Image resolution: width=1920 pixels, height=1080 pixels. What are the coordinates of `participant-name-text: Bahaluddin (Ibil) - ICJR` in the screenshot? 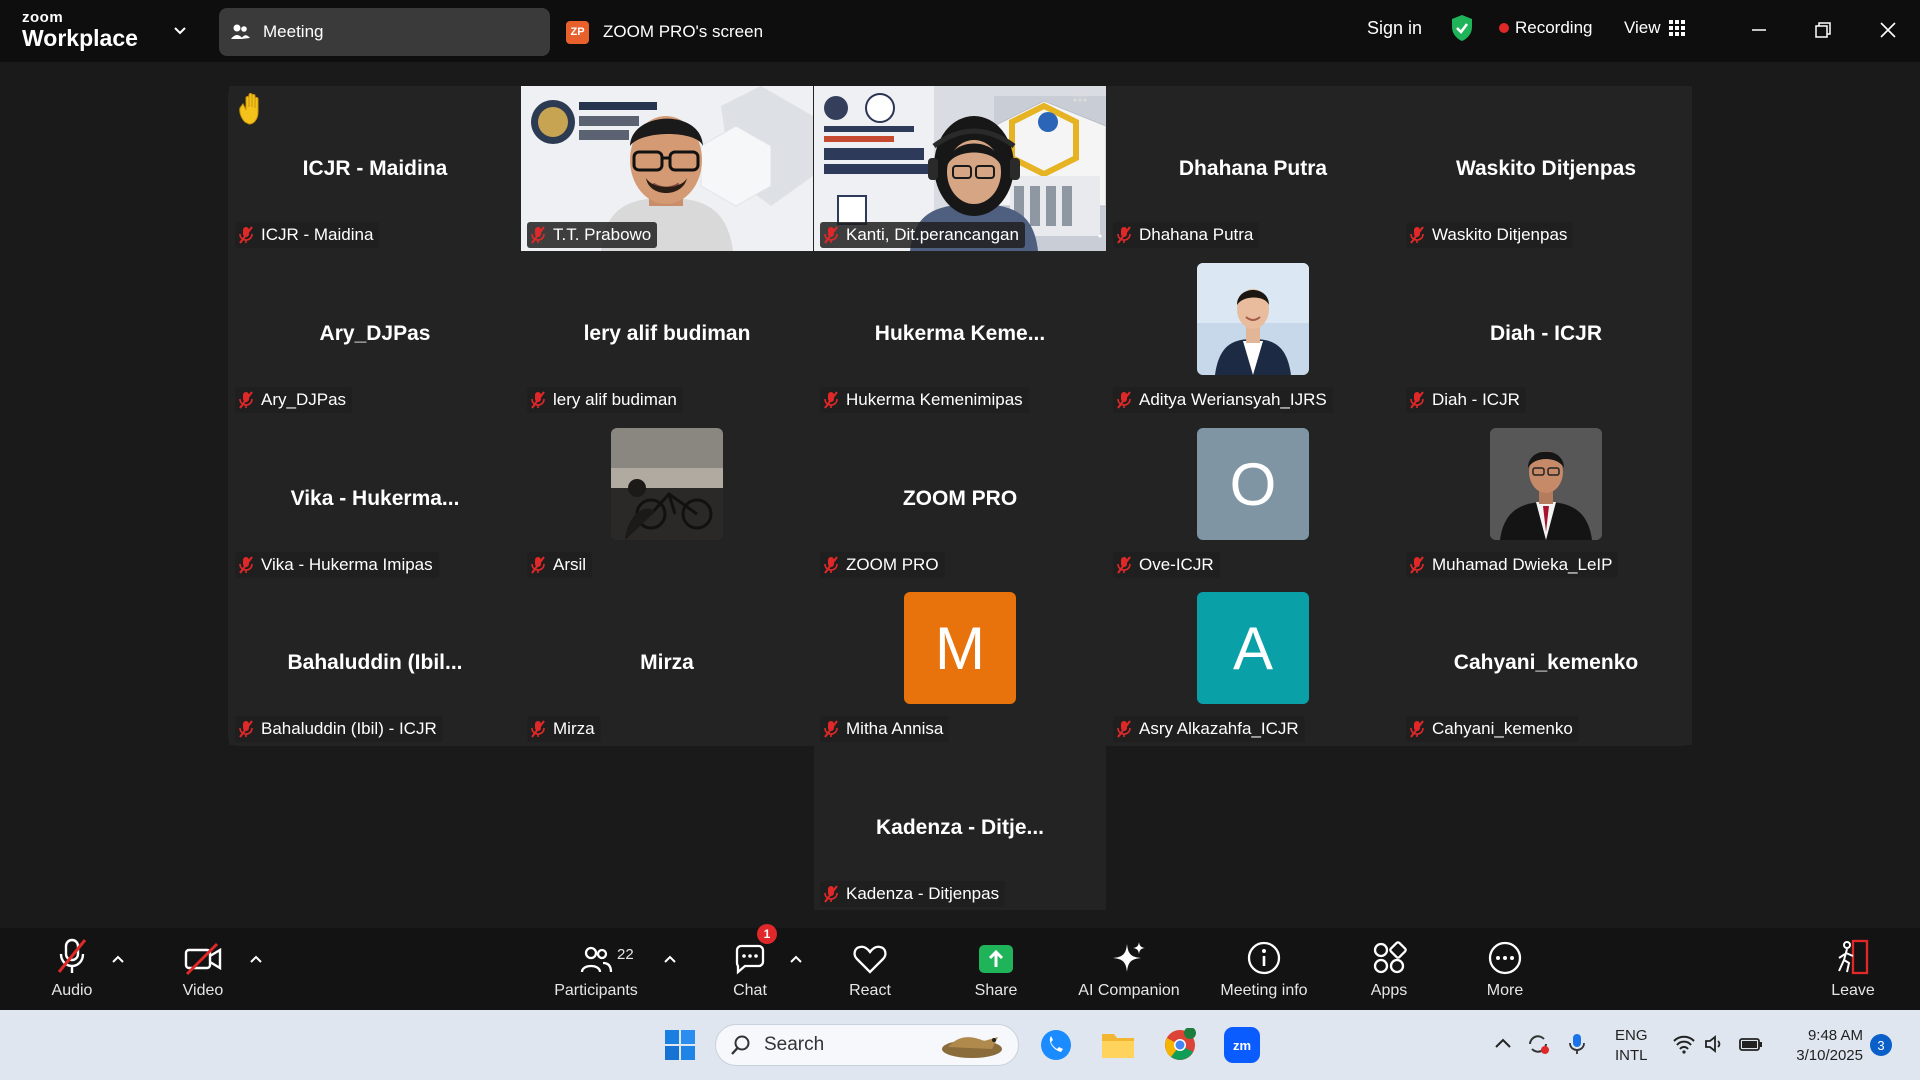 It's located at (349, 728).